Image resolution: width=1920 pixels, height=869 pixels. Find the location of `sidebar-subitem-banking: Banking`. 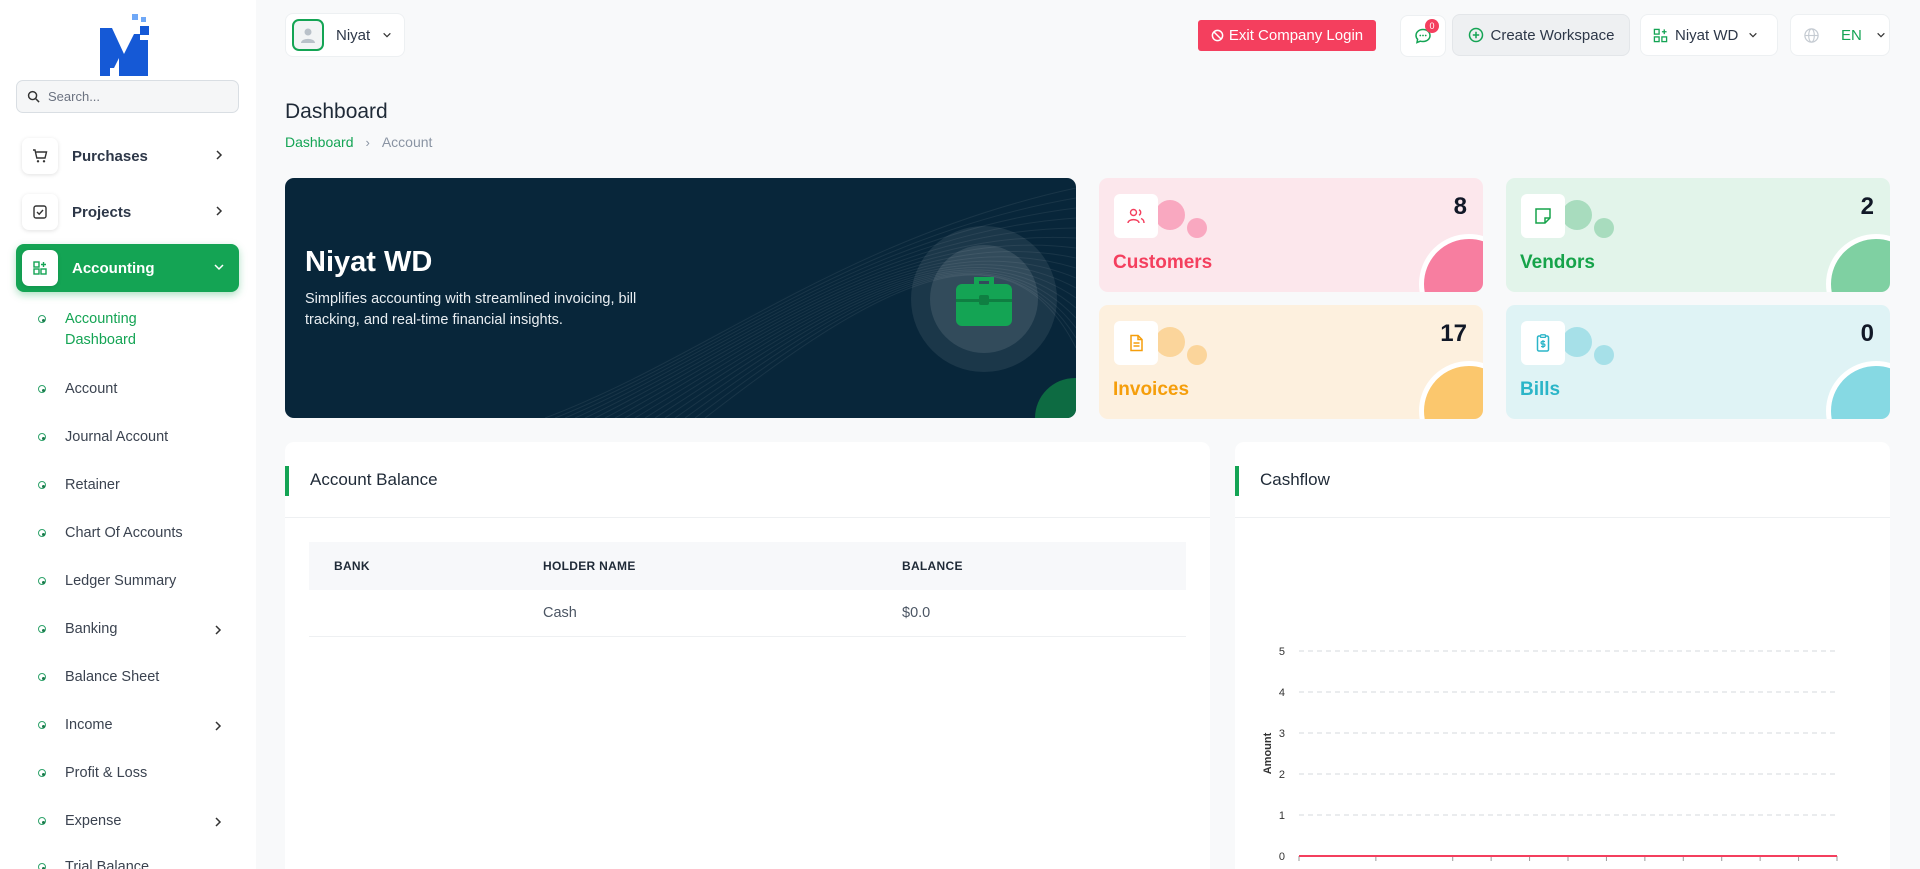

sidebar-subitem-banking: Banking is located at coordinates (138, 630).